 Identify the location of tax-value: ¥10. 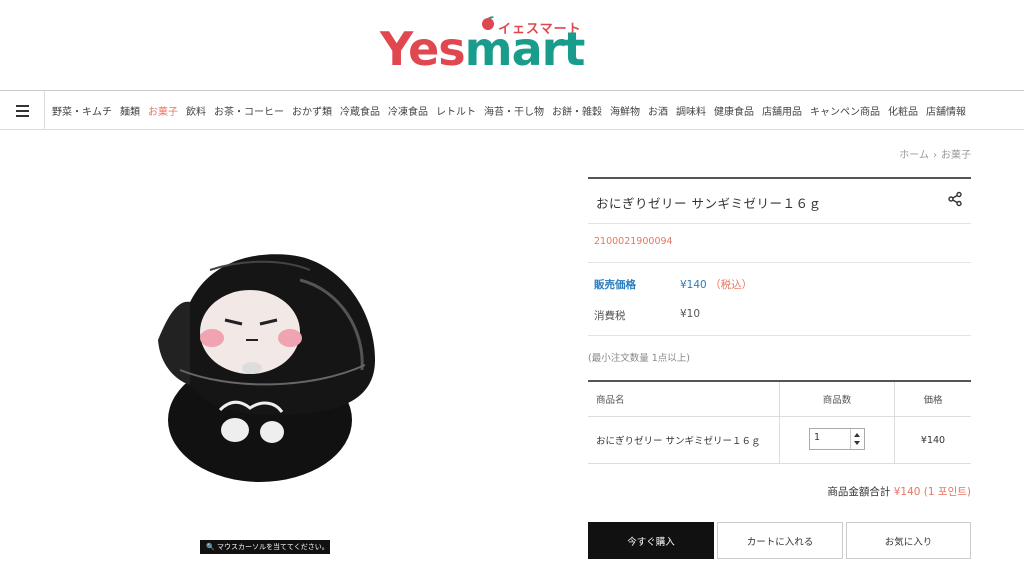
(690, 314).